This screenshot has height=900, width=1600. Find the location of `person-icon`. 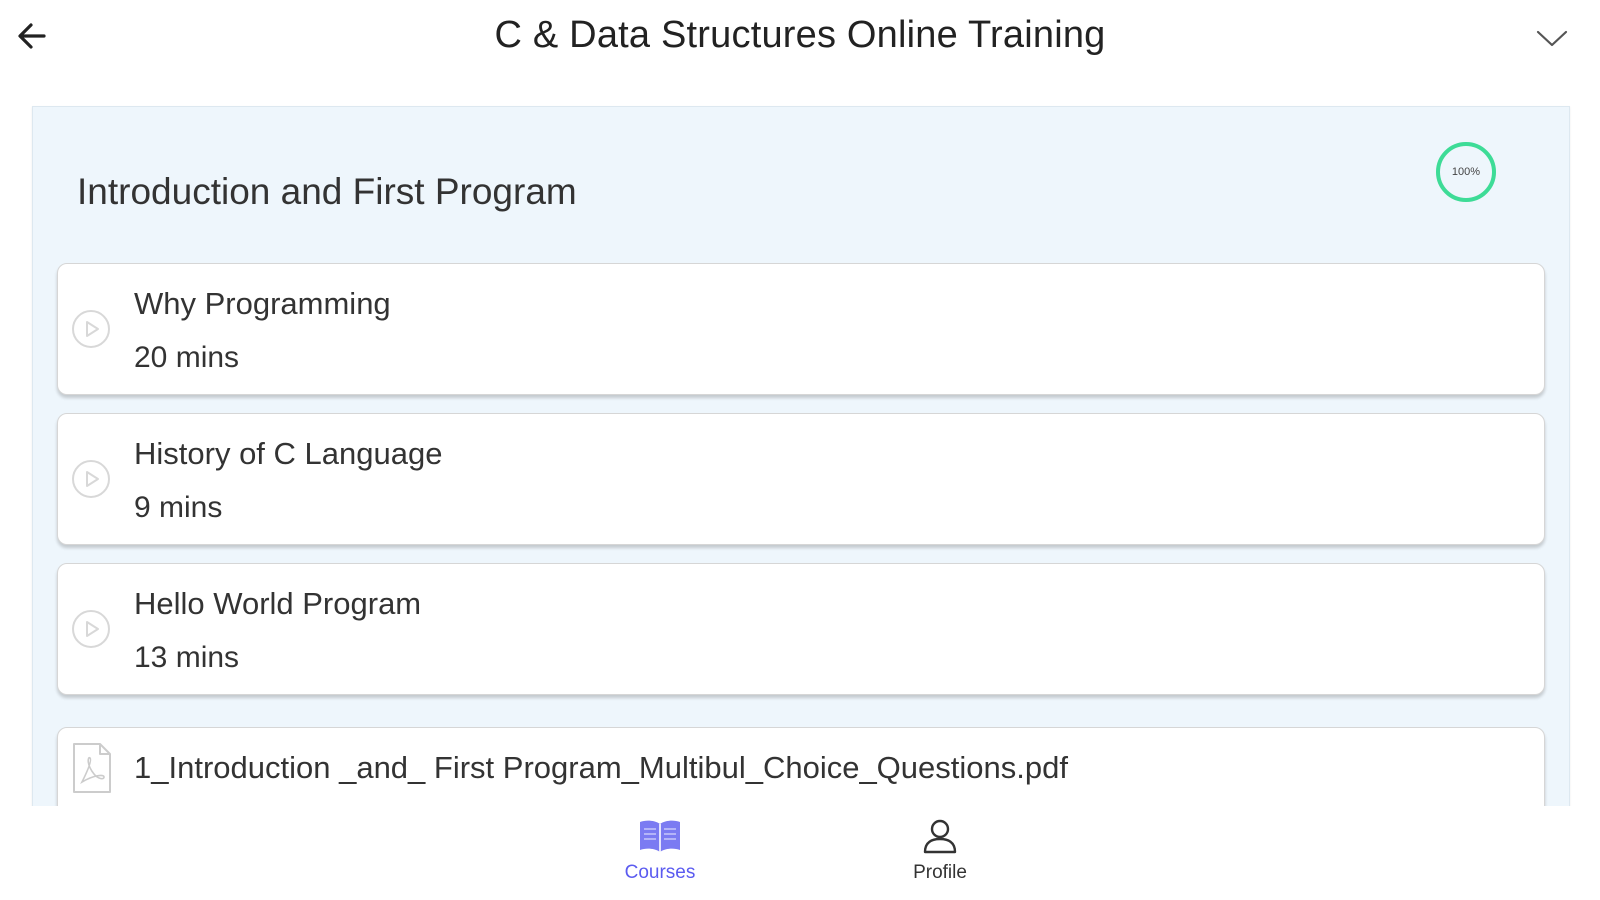

person-icon is located at coordinates (940, 836).